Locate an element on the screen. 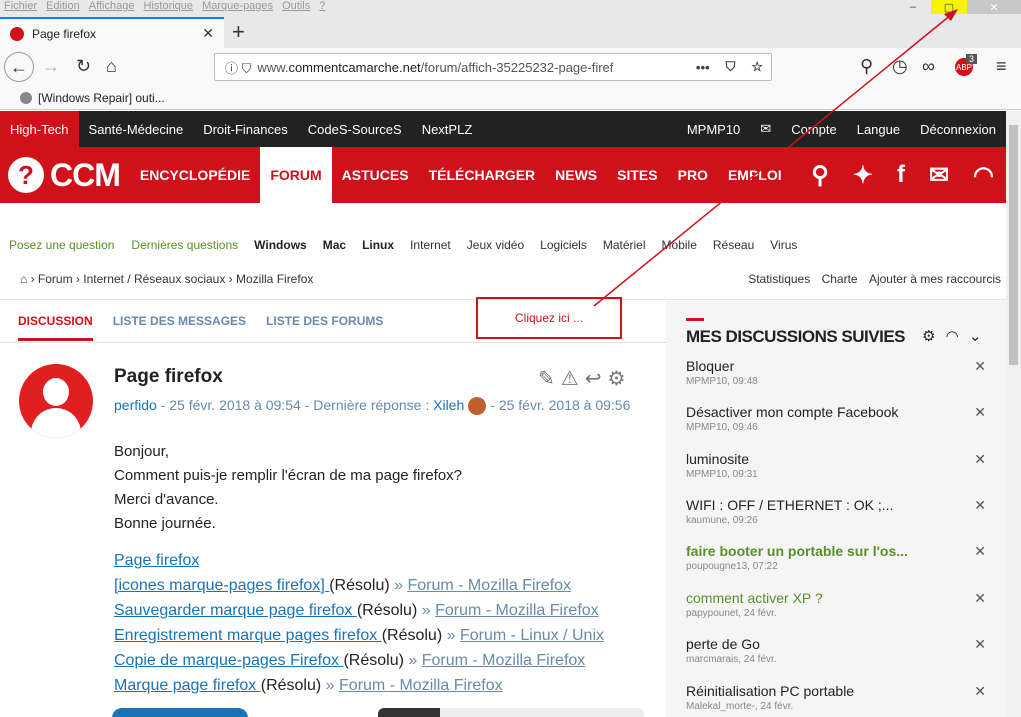  item-title: Bloquer is located at coordinates (836, 366).